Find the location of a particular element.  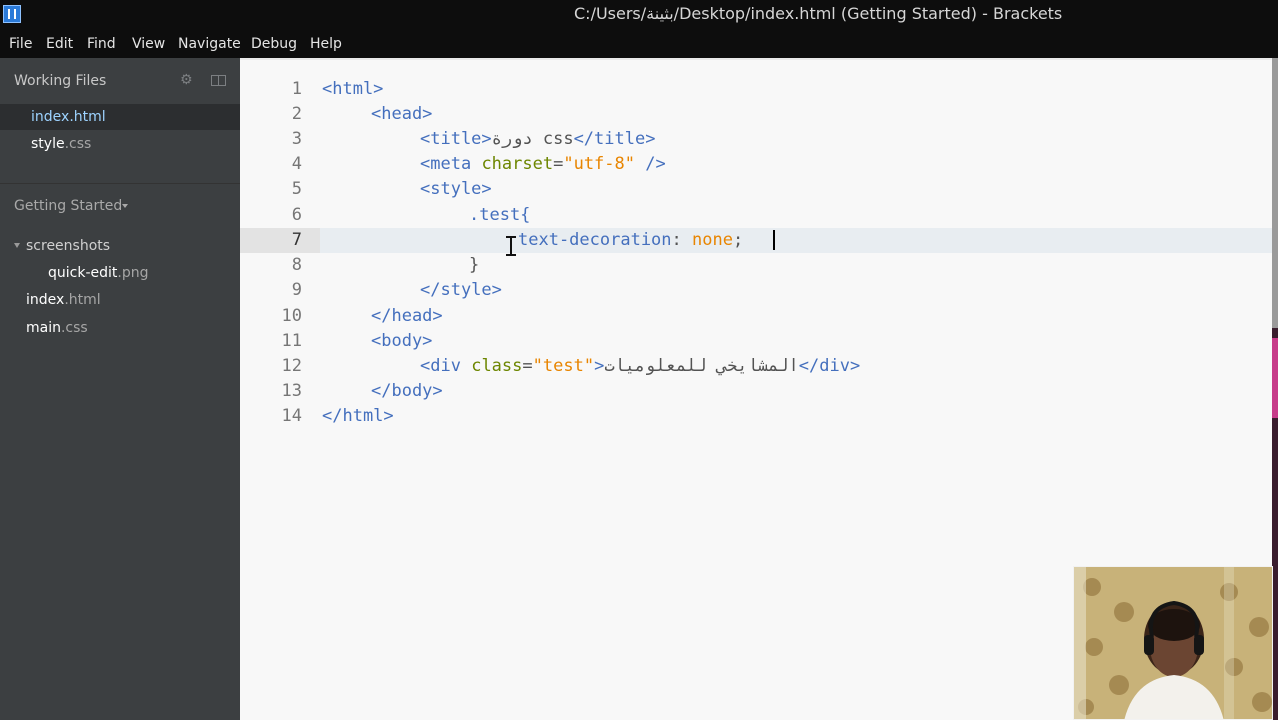

html-tag: > is located at coordinates (599, 366).